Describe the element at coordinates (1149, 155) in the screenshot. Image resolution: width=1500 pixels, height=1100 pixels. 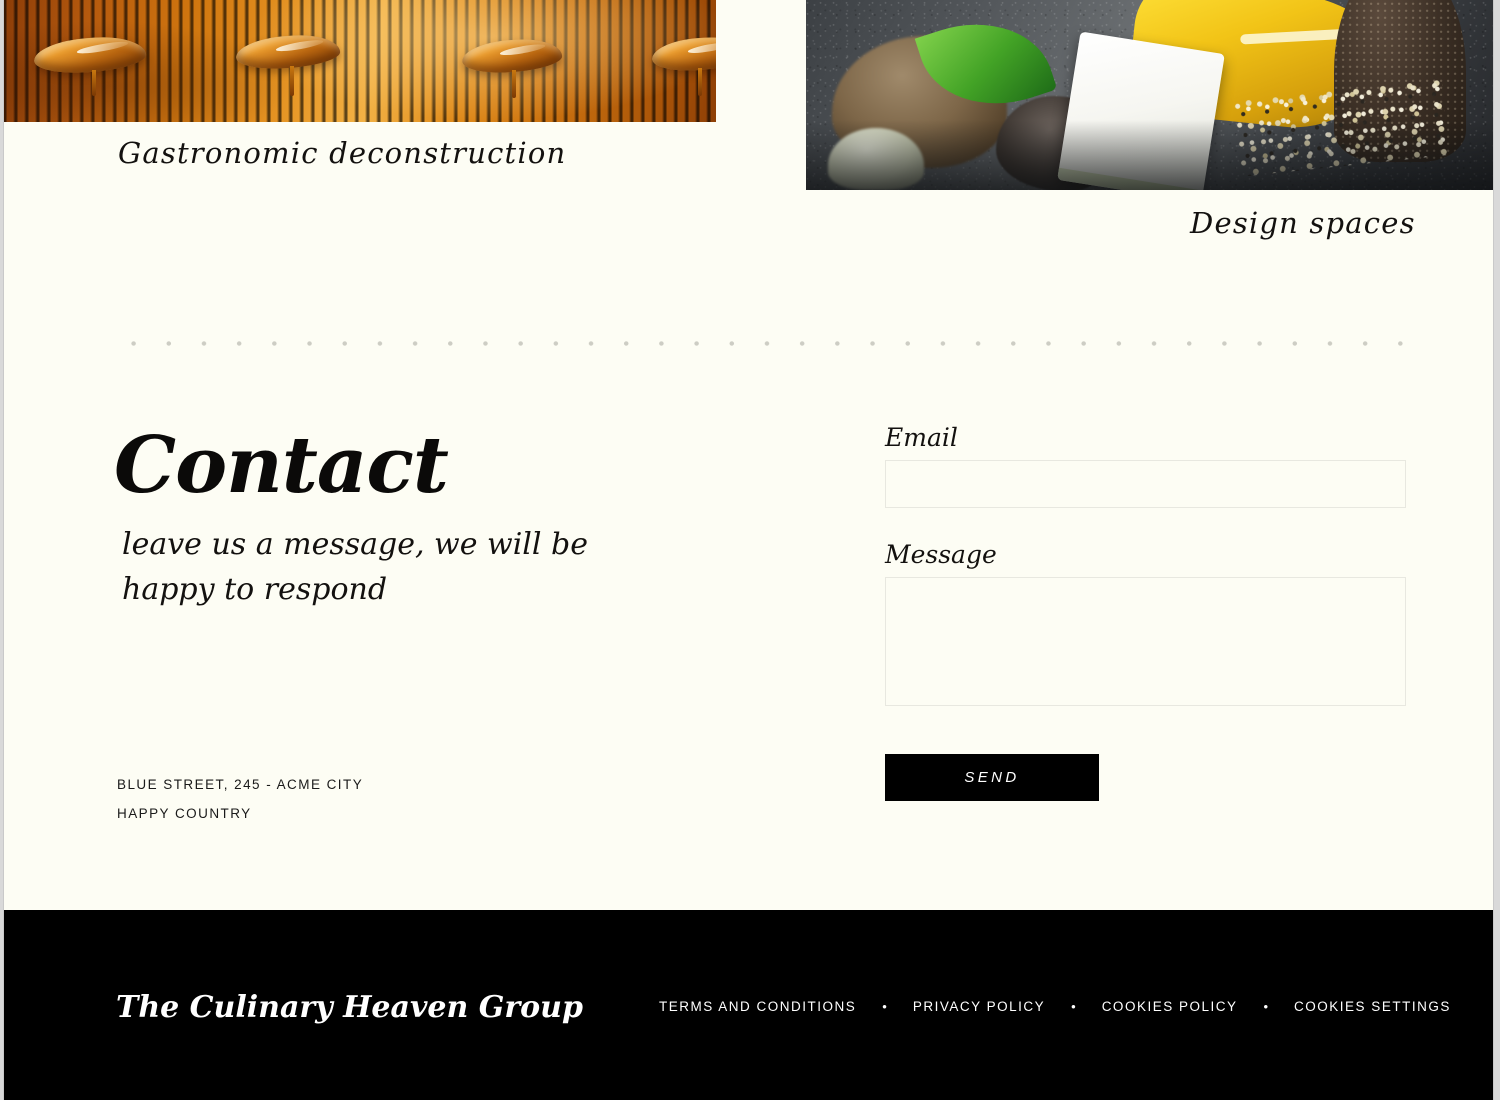
I see `plate-shadow` at that location.